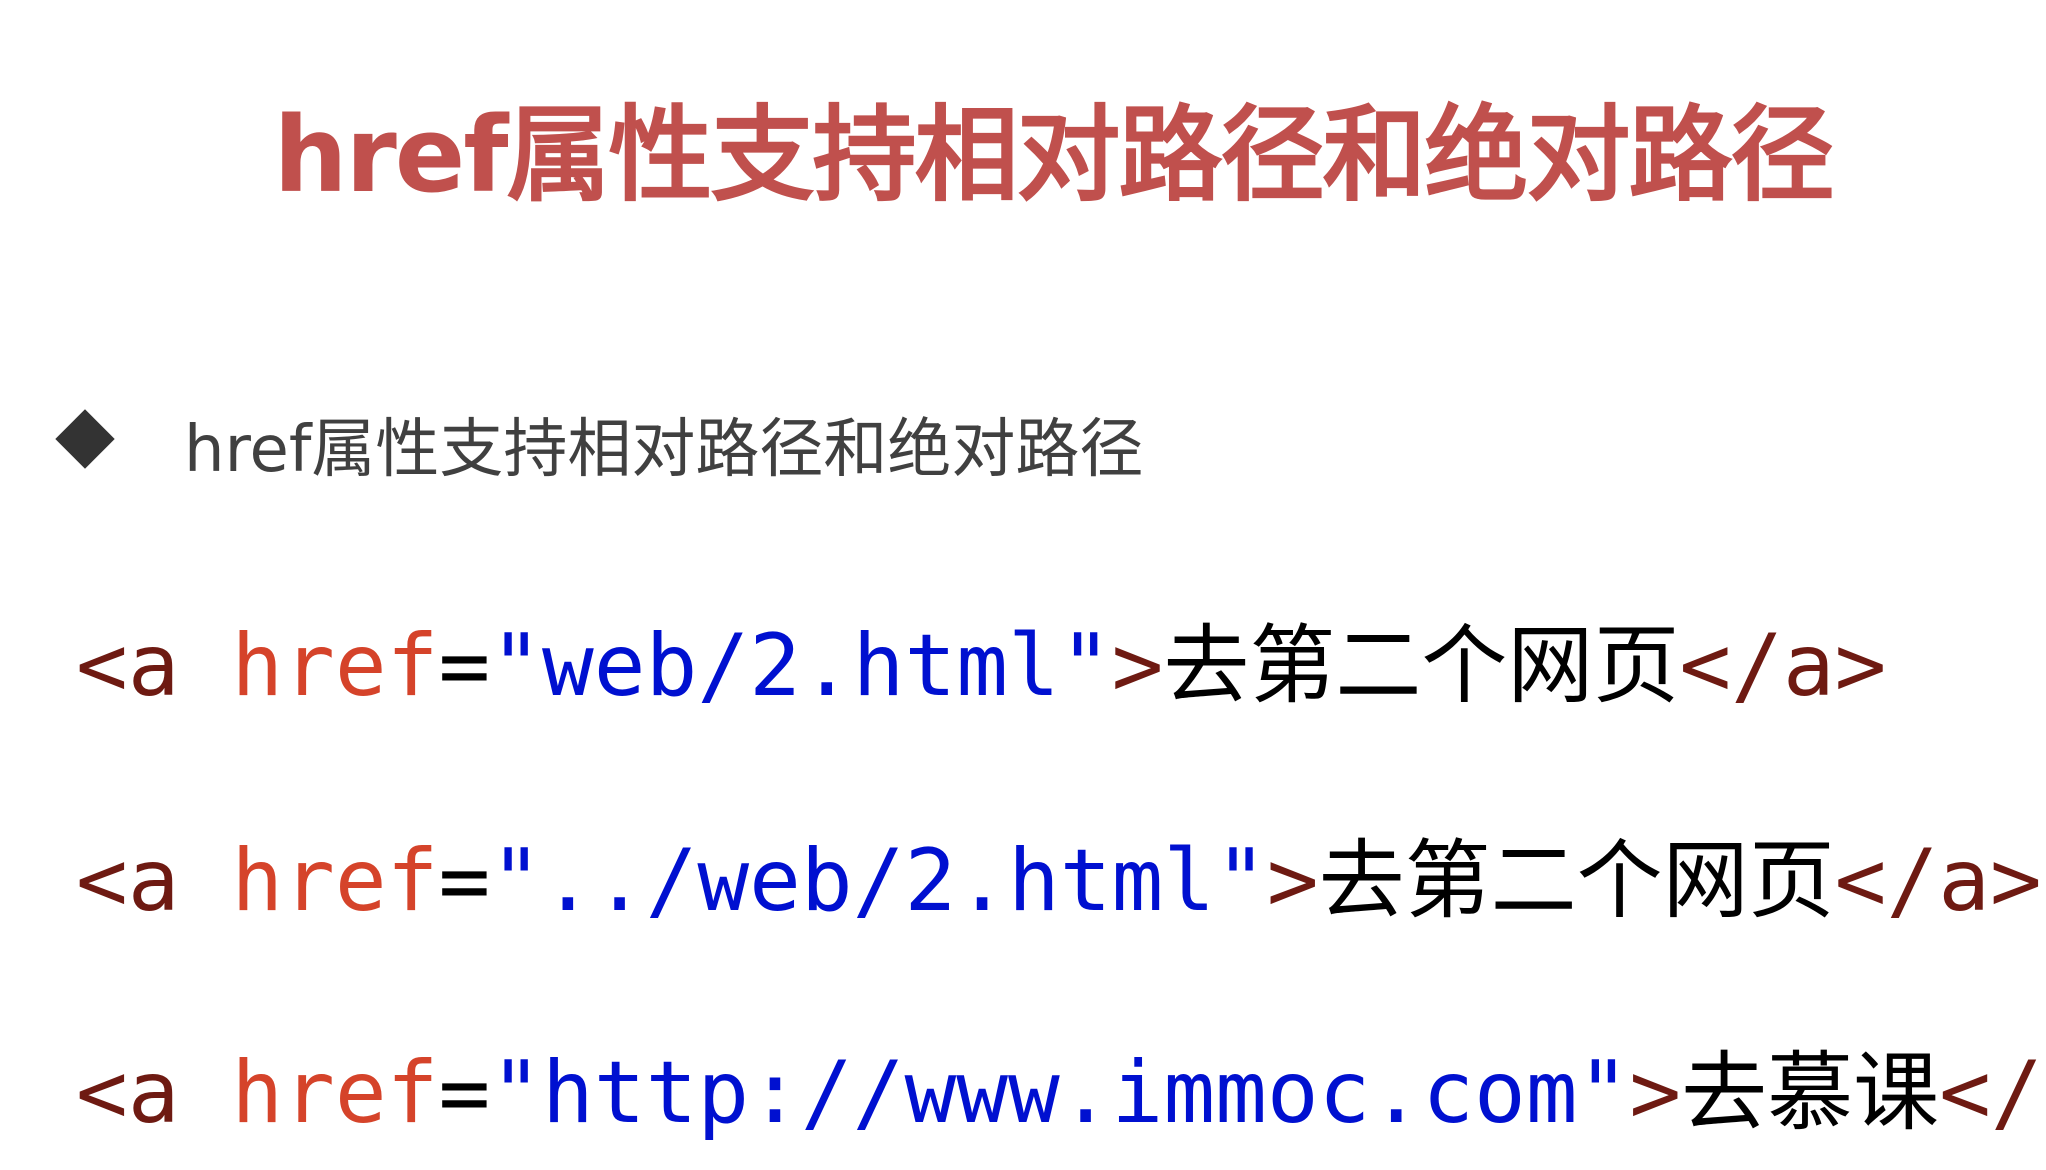 Image resolution: width=2046 pixels, height=1170 pixels. What do you see at coordinates (85, 439) in the screenshot?
I see `diamond-bullet-icon` at bounding box center [85, 439].